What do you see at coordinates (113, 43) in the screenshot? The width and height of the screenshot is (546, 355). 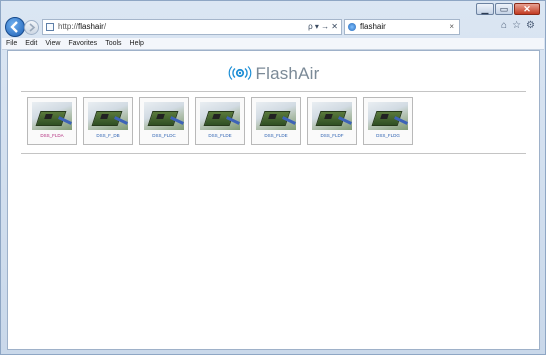 I see `menu-tools: Tools` at bounding box center [113, 43].